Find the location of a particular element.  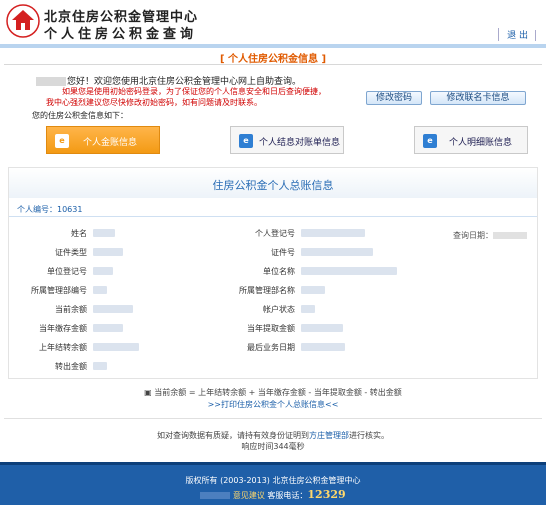

panel-header: 住房公积金个人总账信息 is located at coordinates (273, 183).